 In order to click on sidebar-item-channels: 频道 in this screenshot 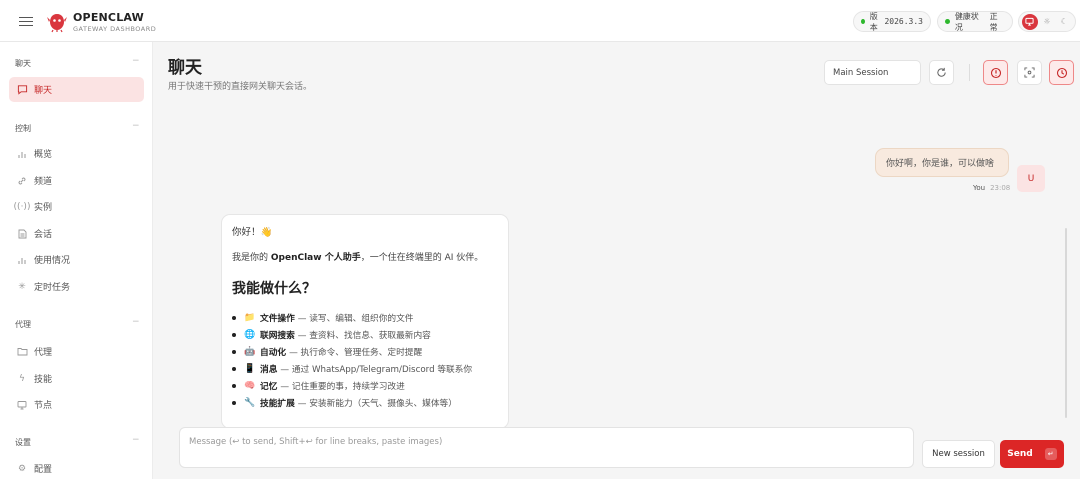, I will do `click(76, 180)`.